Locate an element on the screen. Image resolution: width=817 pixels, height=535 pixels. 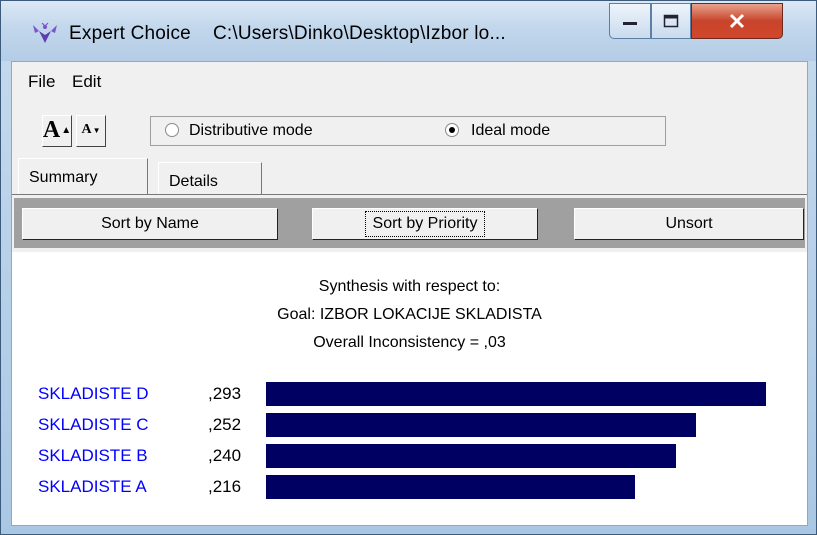
unsort-label: Unsort is located at coordinates (689, 223).